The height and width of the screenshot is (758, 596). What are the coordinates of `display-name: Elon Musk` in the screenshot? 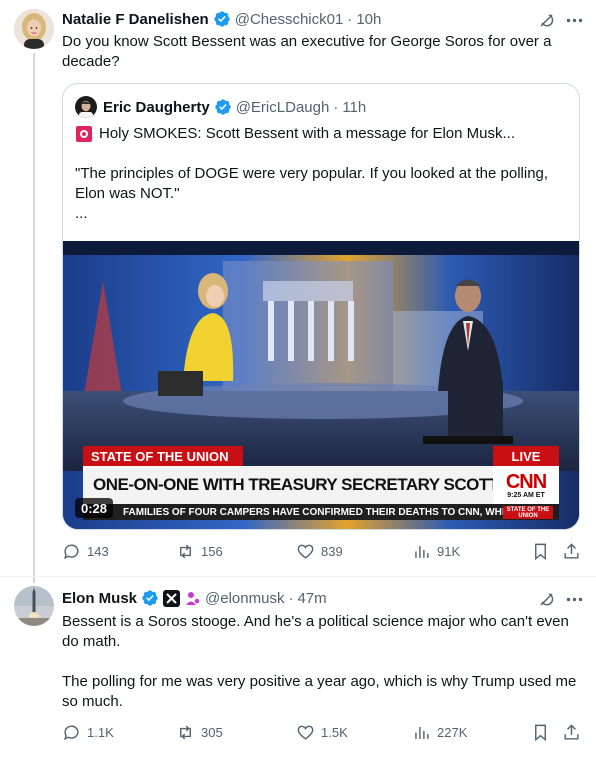 It's located at (99, 598).